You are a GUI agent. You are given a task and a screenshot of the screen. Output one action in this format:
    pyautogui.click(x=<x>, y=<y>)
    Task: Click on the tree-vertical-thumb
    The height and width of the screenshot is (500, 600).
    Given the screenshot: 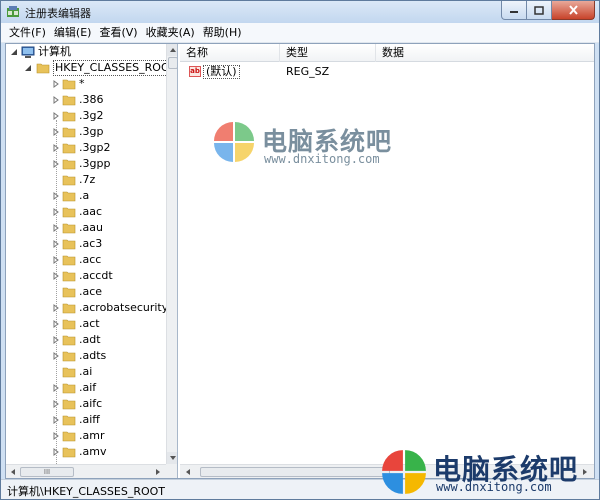 What is the action you would take?
    pyautogui.click(x=172, y=63)
    